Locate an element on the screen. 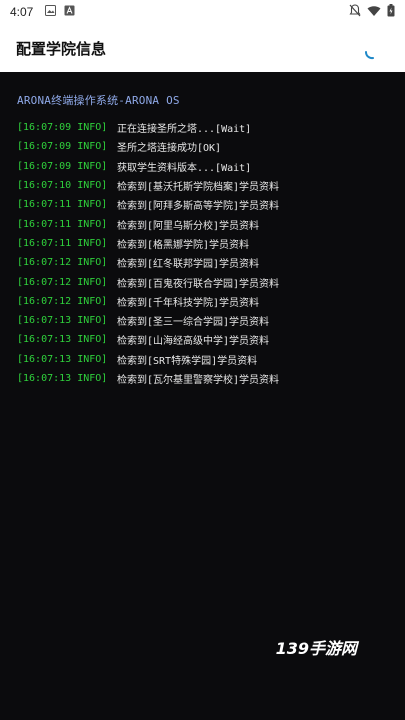 This screenshot has height=720, width=405. terminal-header: ARONA终端操作系统-ARONA OS is located at coordinates (98, 100).